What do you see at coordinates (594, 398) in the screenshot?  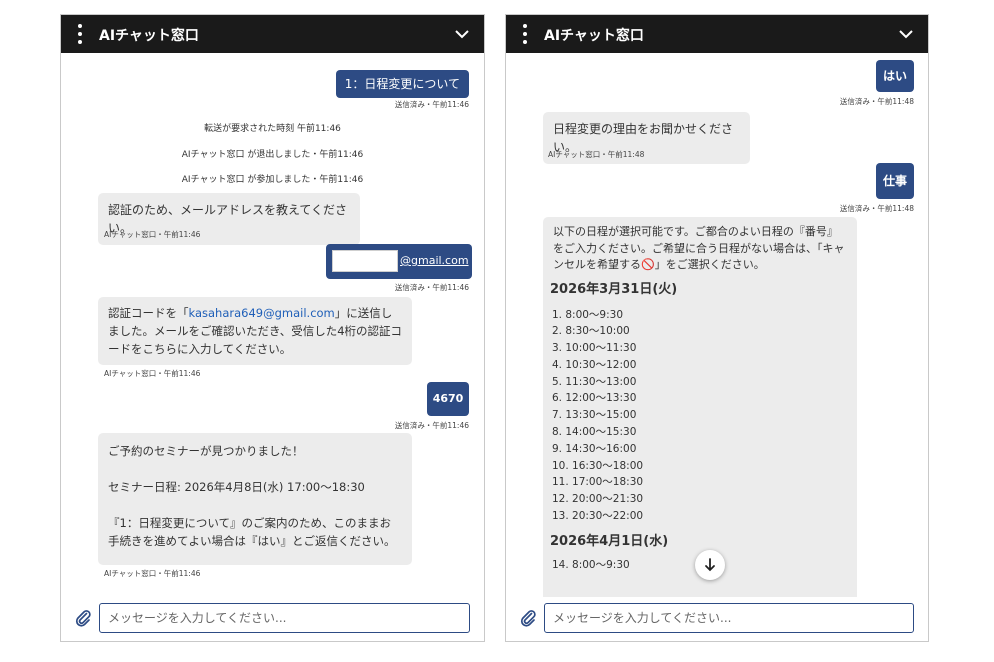 I see `slot-item: 6. 12:00〜13:30` at bounding box center [594, 398].